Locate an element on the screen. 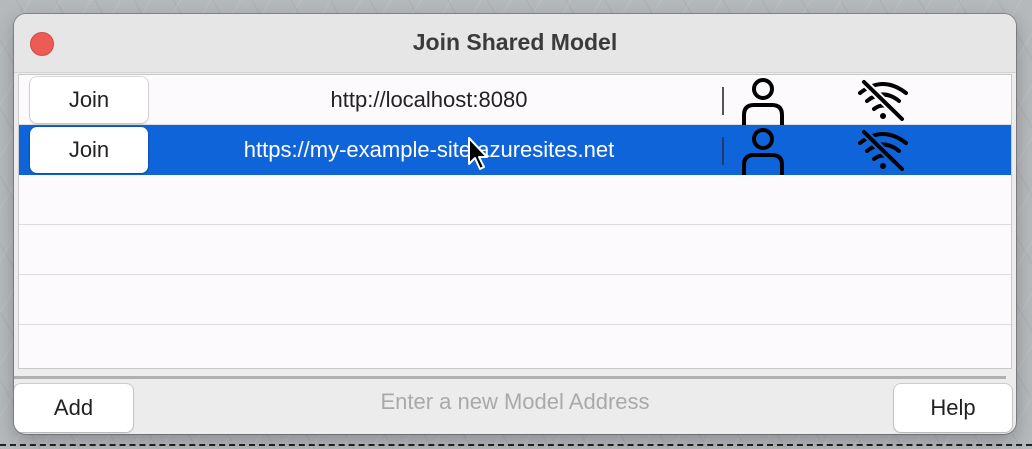 The height and width of the screenshot is (449, 1032). title-bar: Join Shared Model is located at coordinates (515, 43).